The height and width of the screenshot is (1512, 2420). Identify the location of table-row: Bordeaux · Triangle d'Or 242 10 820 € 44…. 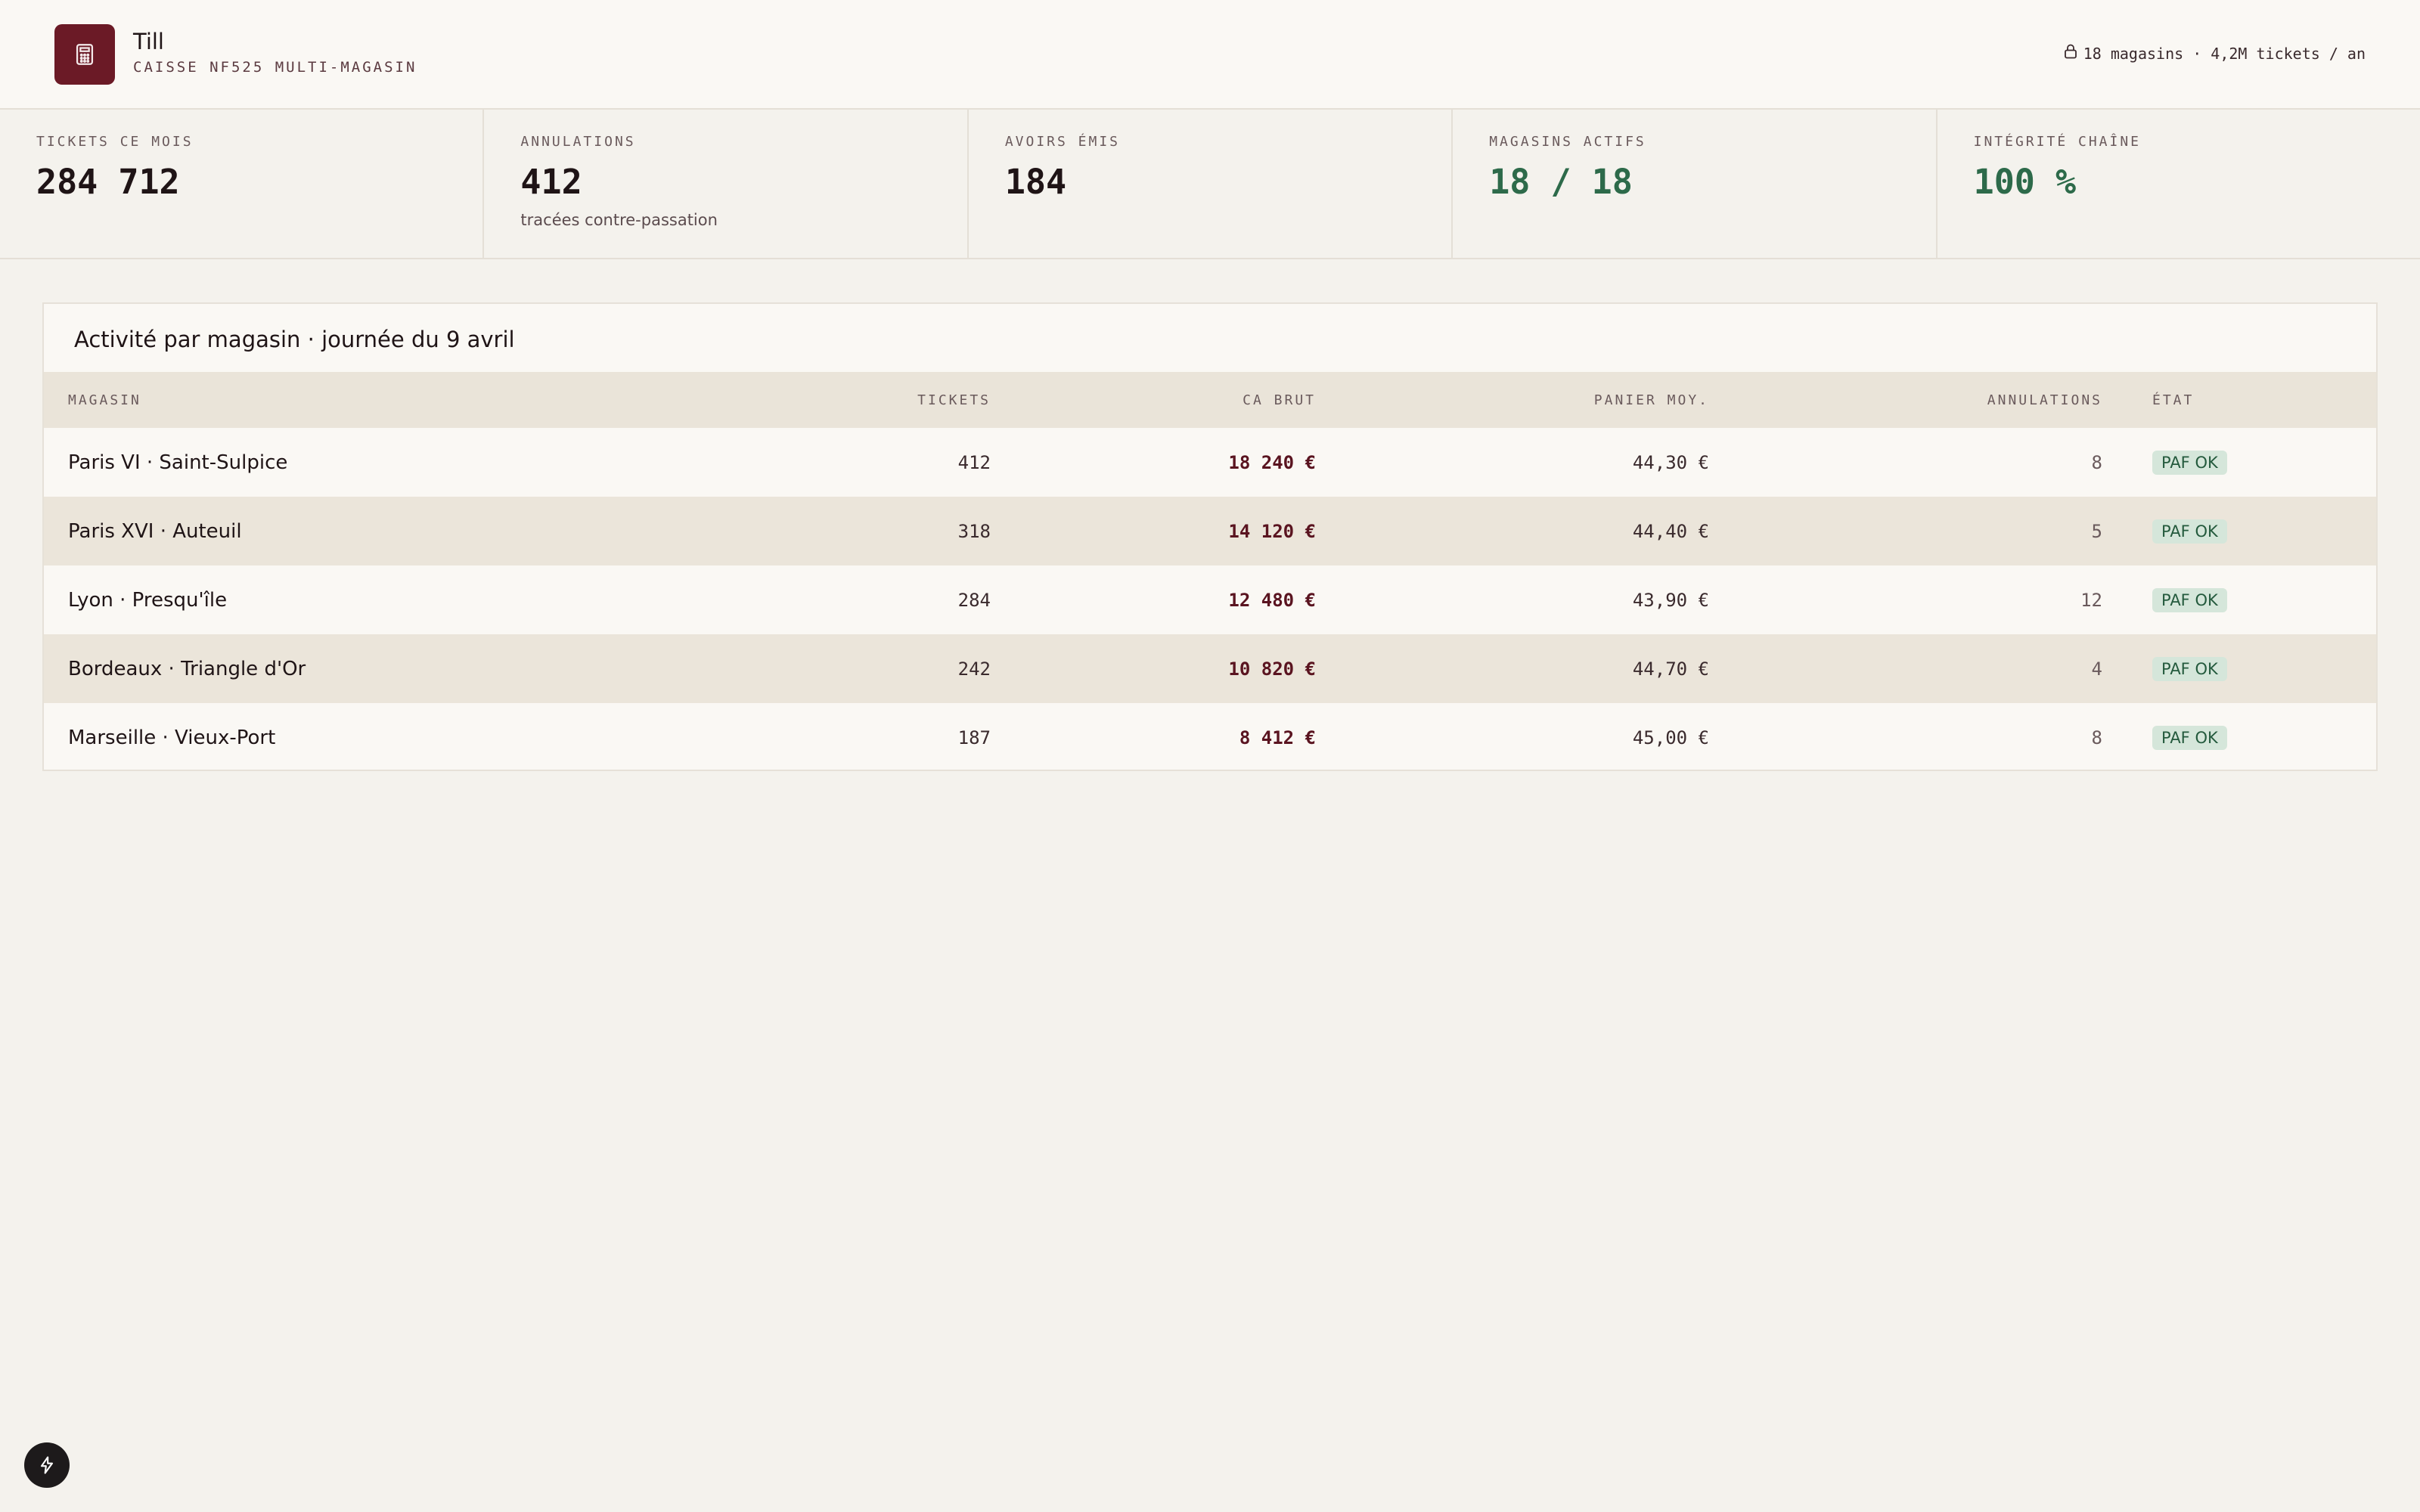
(1210, 668).